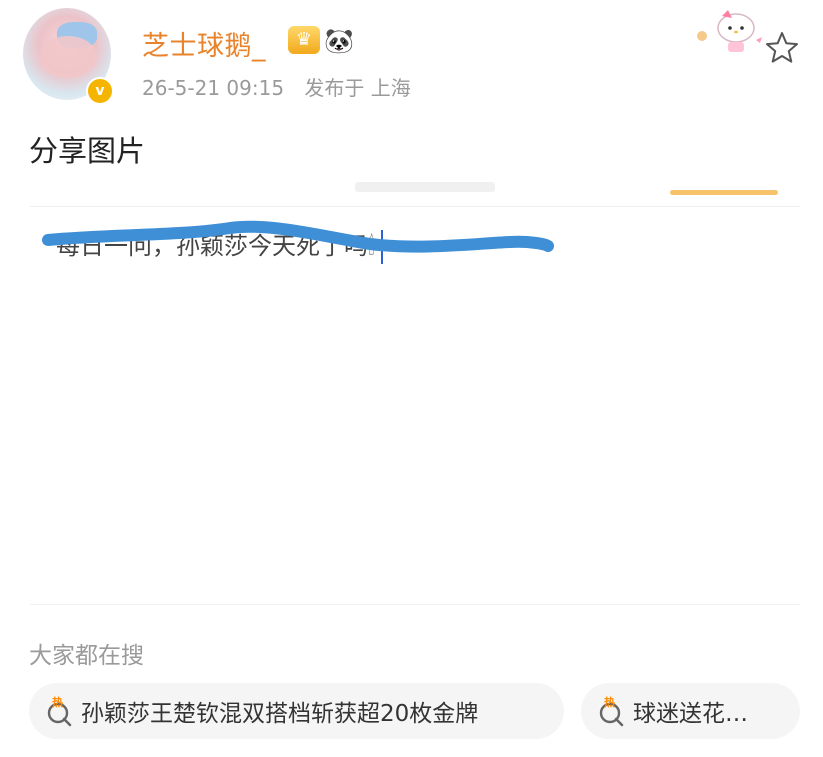 This screenshot has height=757, width=823. What do you see at coordinates (280, 714) in the screenshot?
I see `trending-search-label: 孙颖莎王楚钦混双搭档斩获超20枚金牌` at bounding box center [280, 714].